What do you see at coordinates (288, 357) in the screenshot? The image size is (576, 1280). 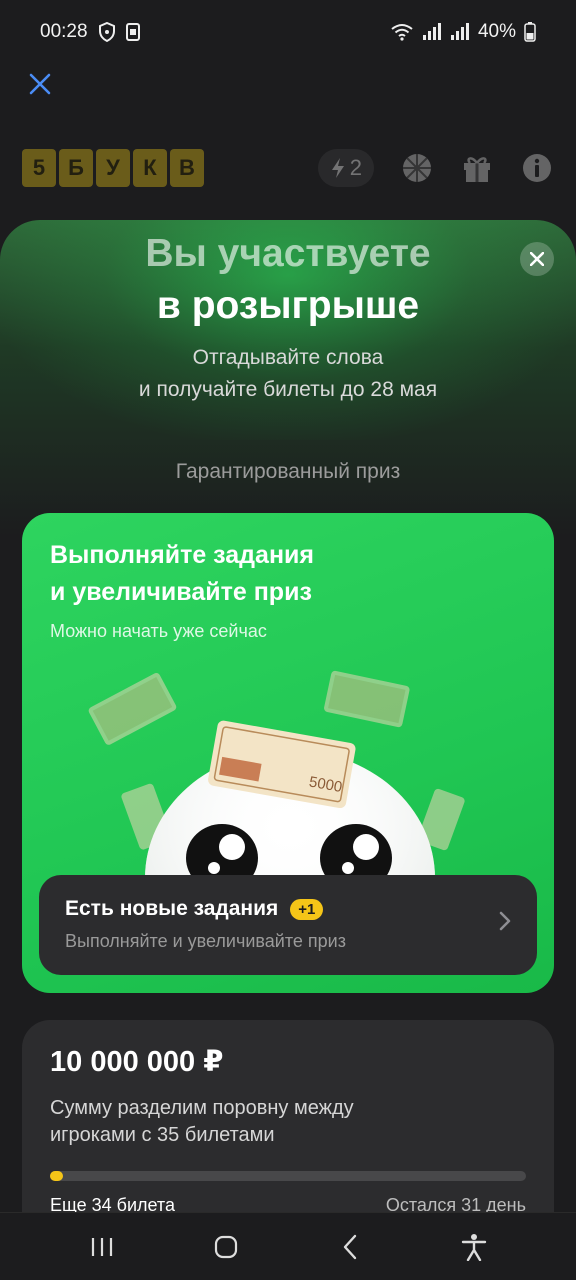 I see `sheet-subtitle-line1: Отгадывайте слова` at bounding box center [288, 357].